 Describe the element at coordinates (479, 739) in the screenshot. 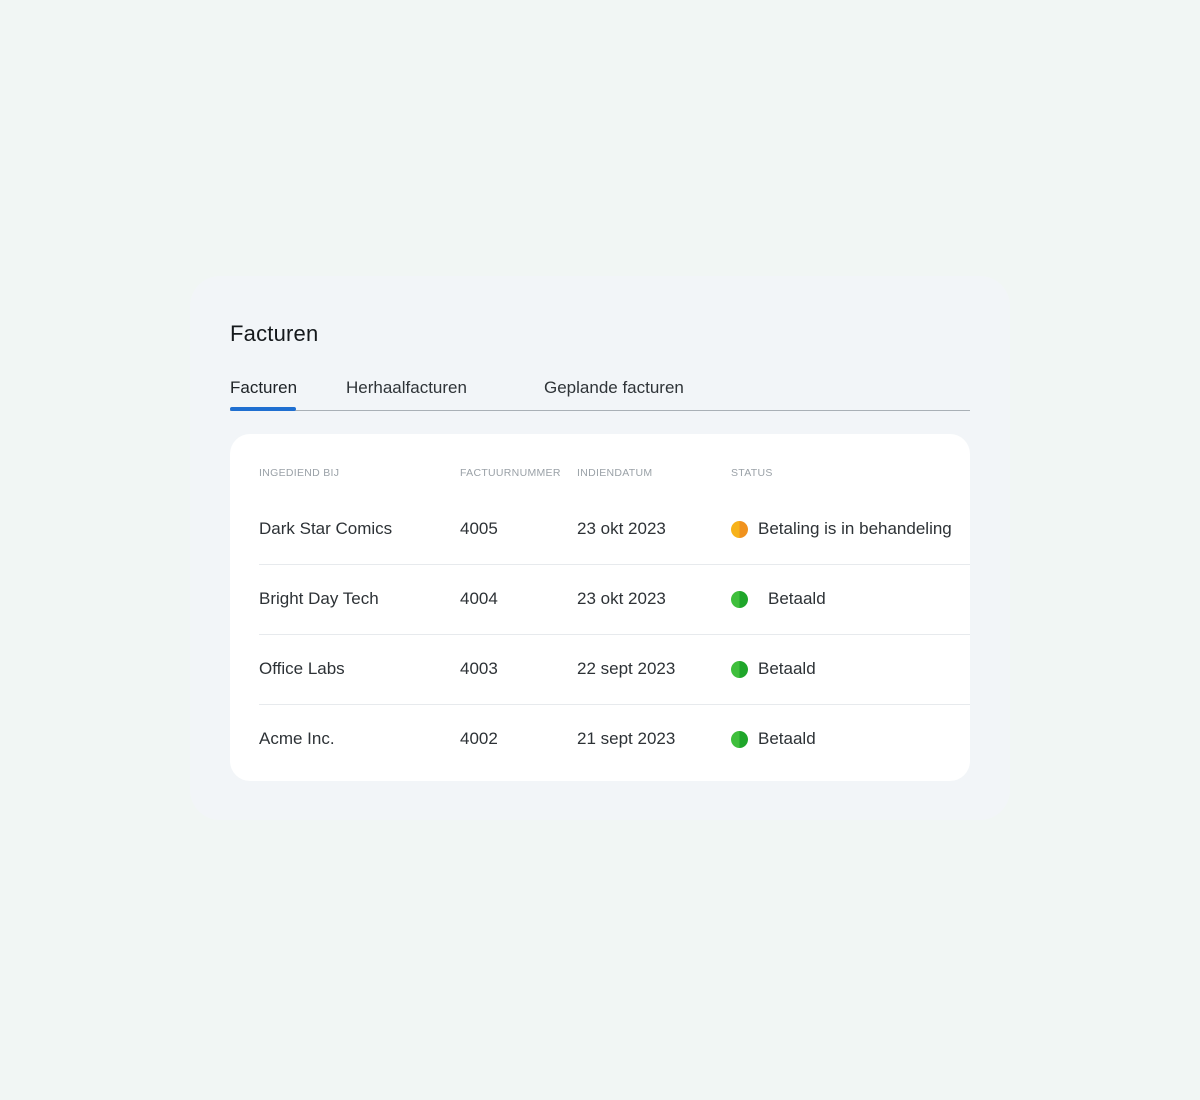

I see `invoice-number: 4002` at that location.